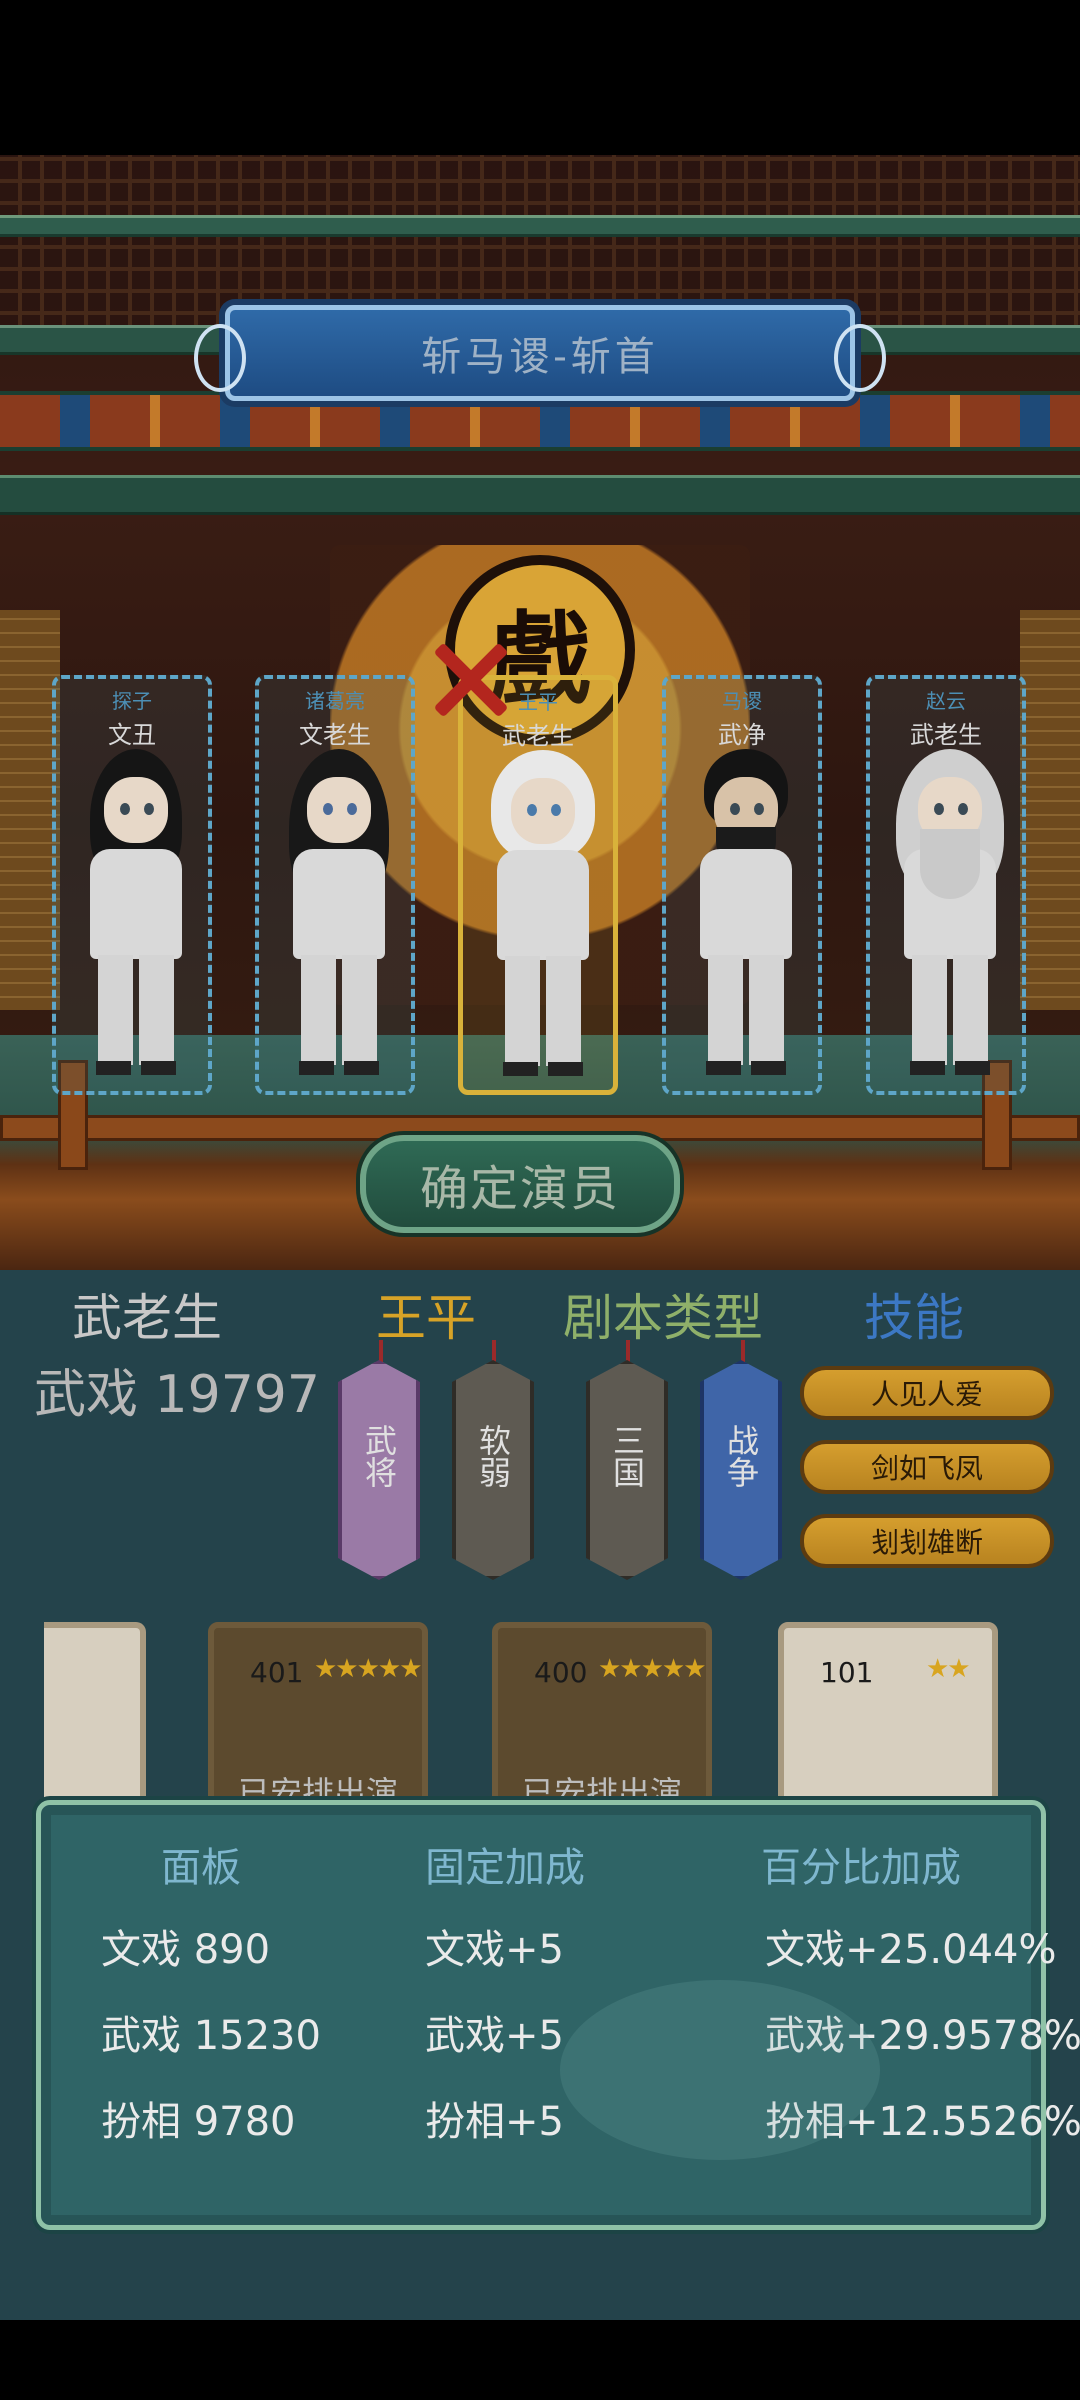  I want to click on actor-slot-3-selected: 王平 武老生, so click(538, 885).